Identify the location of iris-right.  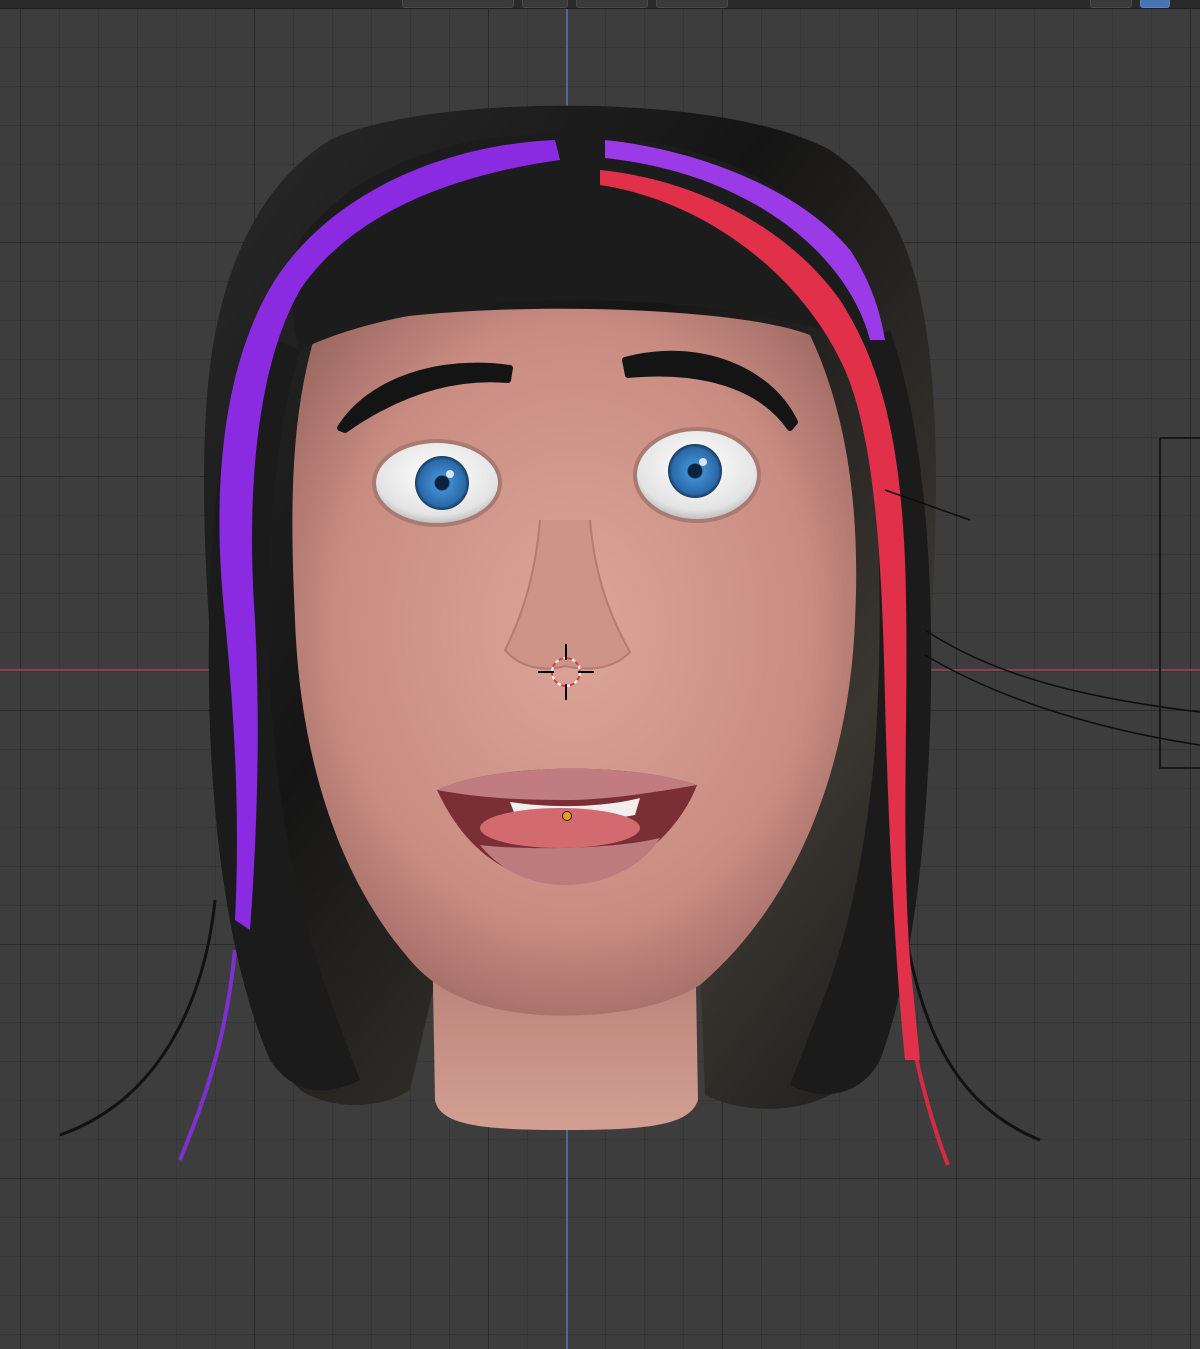
(695, 471).